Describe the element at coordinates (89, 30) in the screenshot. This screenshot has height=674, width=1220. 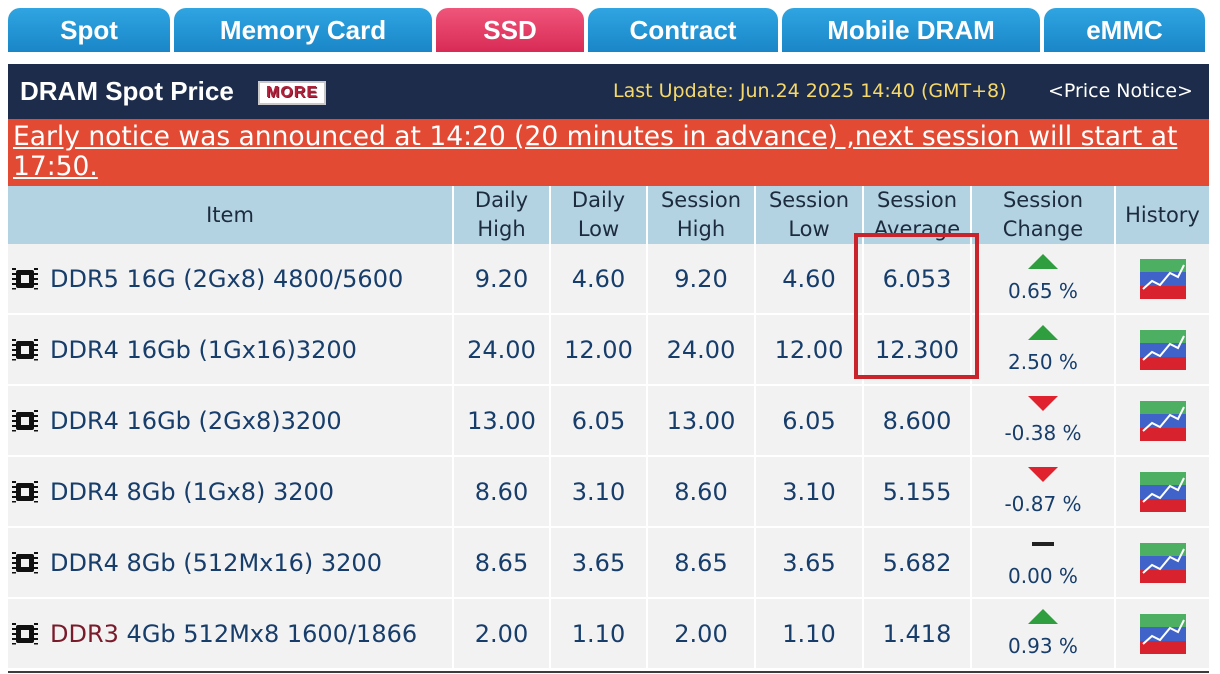
I see `tab-spot: Spot` at that location.